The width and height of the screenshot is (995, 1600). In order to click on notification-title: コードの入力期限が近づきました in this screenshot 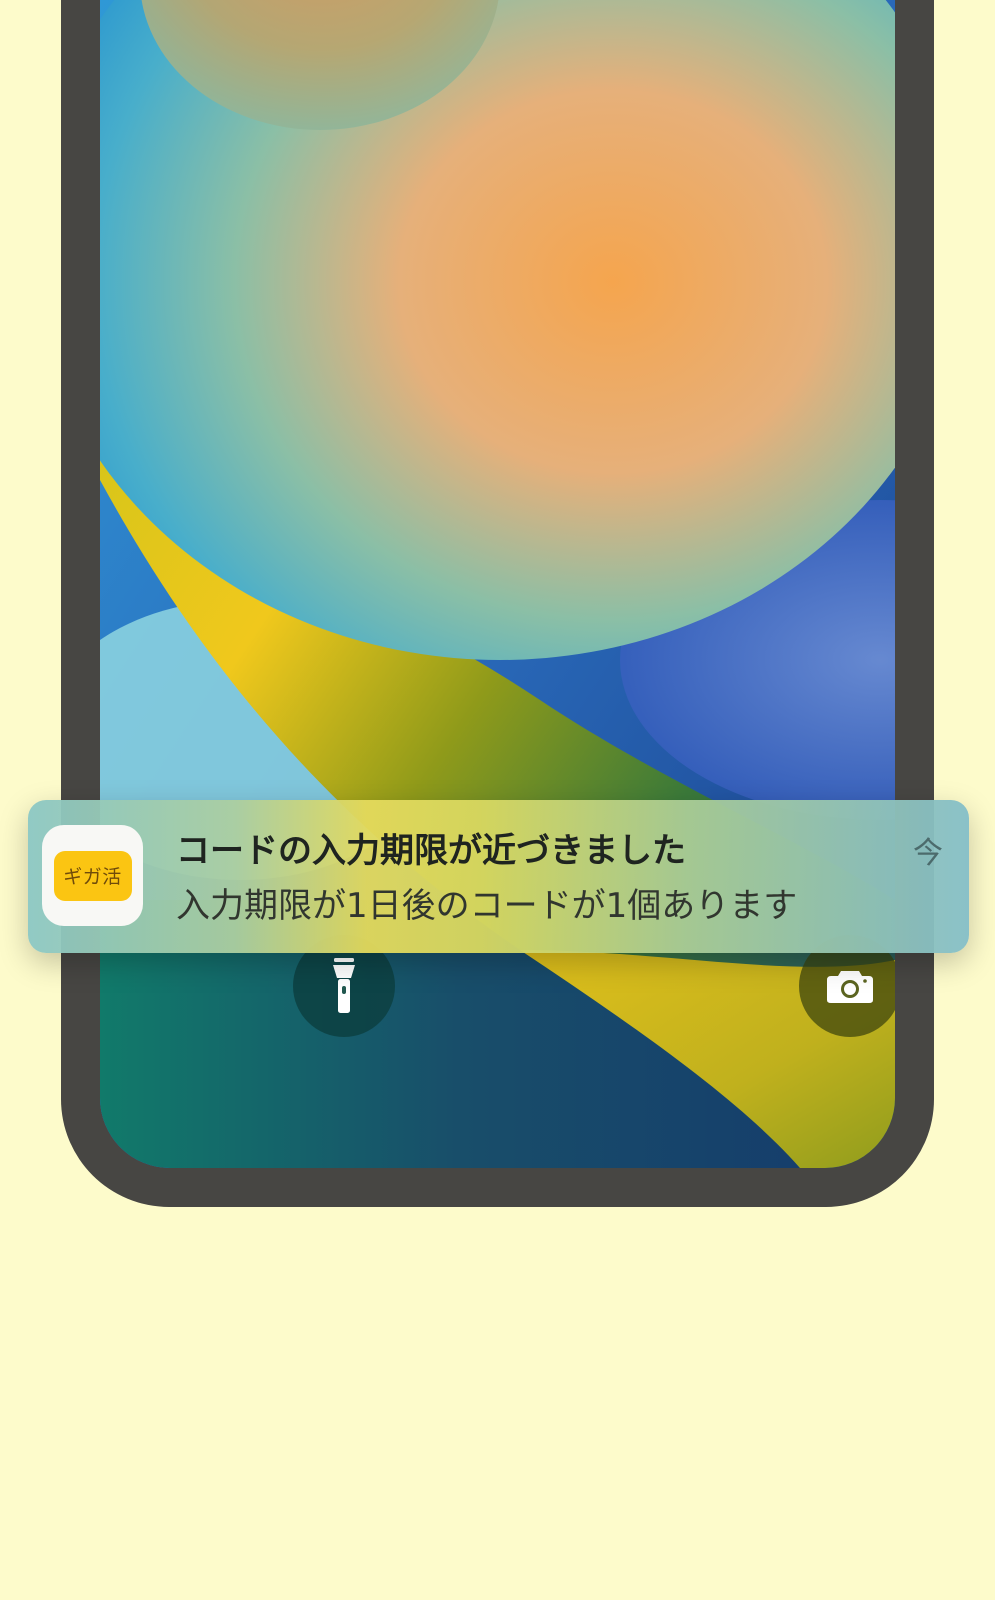, I will do `click(431, 851)`.